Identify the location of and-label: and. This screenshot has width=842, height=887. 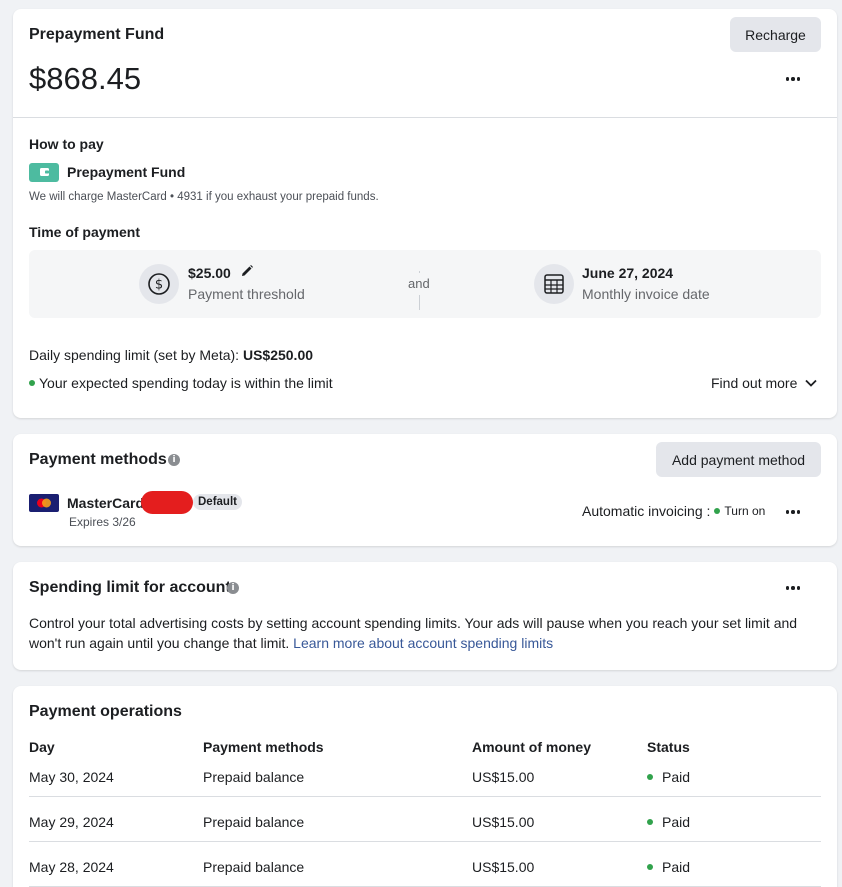
(419, 283).